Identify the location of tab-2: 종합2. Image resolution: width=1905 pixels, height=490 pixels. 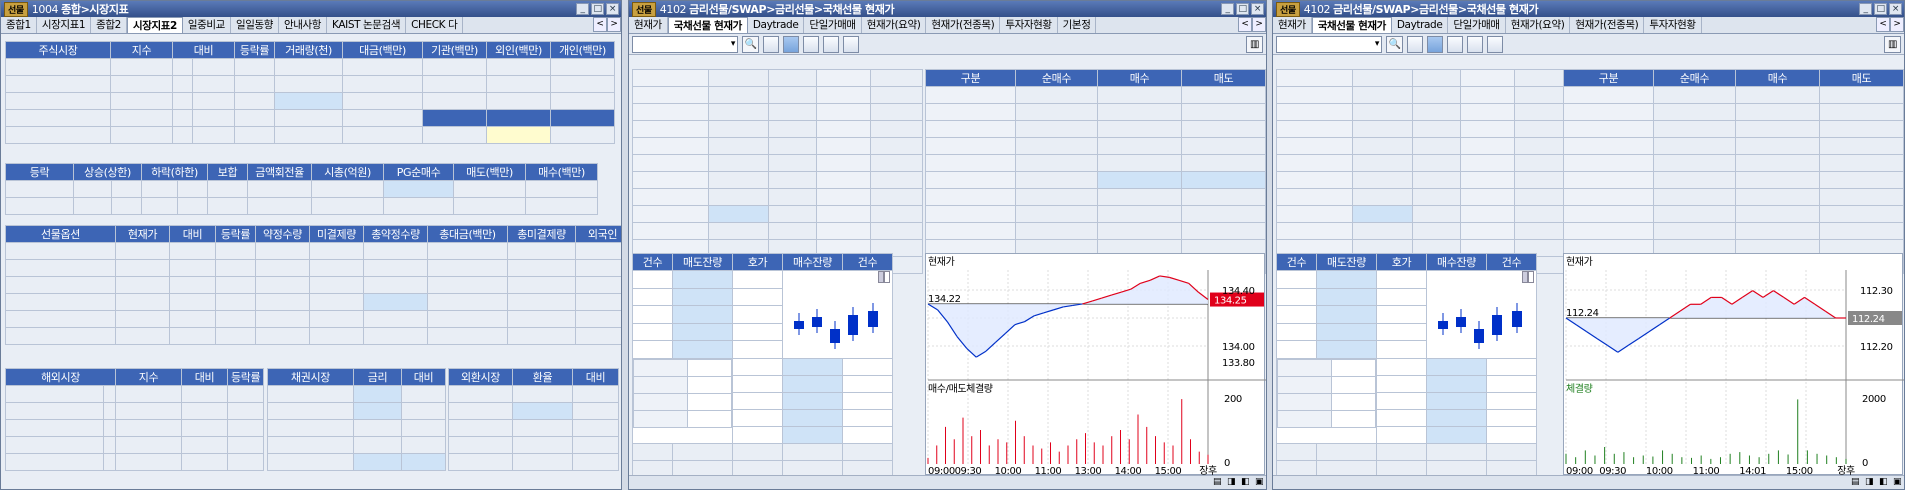
(109, 25).